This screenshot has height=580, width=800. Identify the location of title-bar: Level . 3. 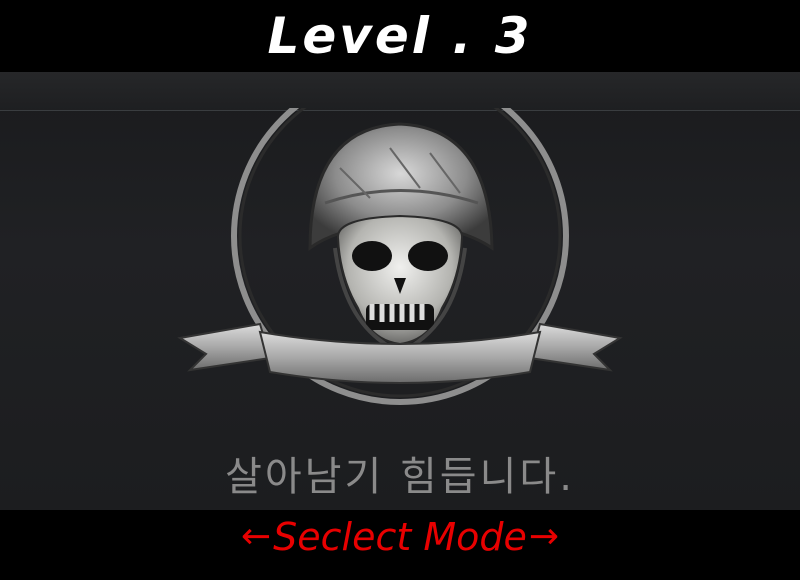
(400, 36).